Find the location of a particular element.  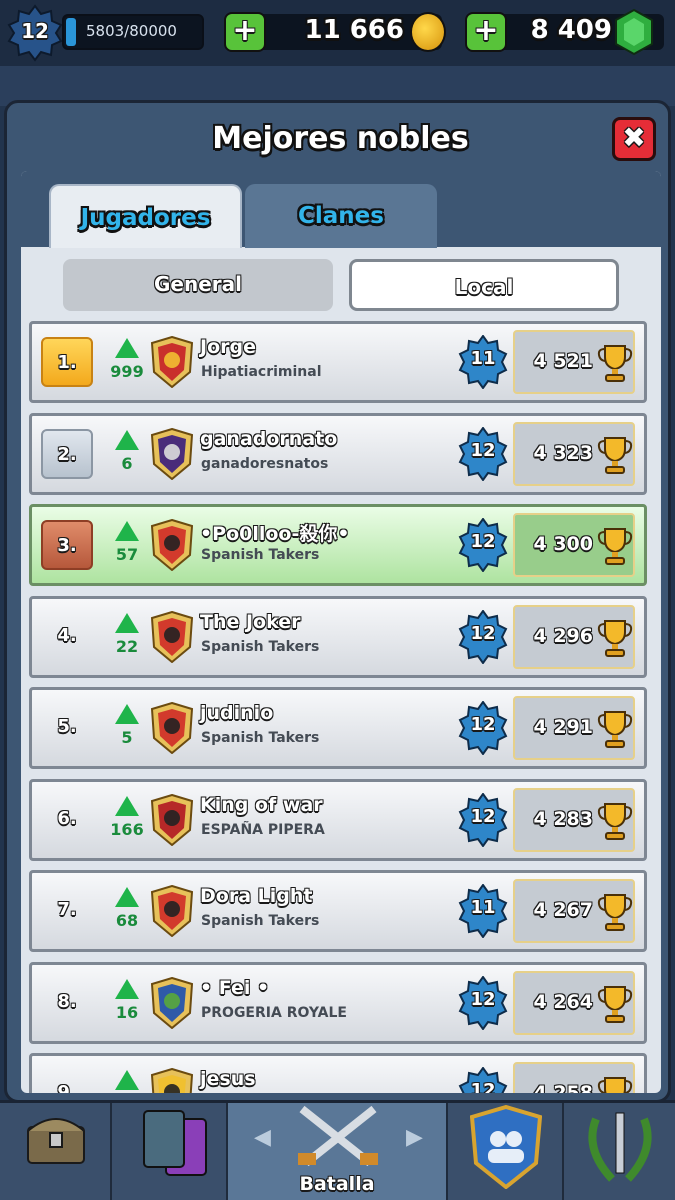

gem-icon is located at coordinates (634, 32).